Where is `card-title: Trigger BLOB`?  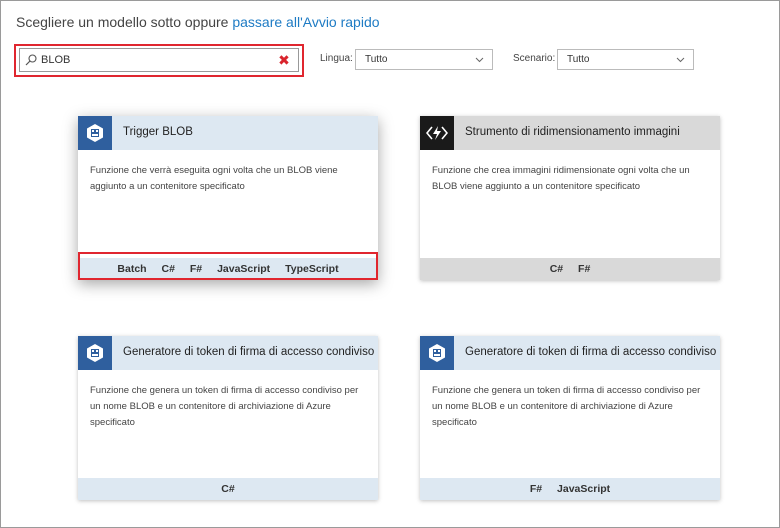
card-title: Trigger BLOB is located at coordinates (158, 132).